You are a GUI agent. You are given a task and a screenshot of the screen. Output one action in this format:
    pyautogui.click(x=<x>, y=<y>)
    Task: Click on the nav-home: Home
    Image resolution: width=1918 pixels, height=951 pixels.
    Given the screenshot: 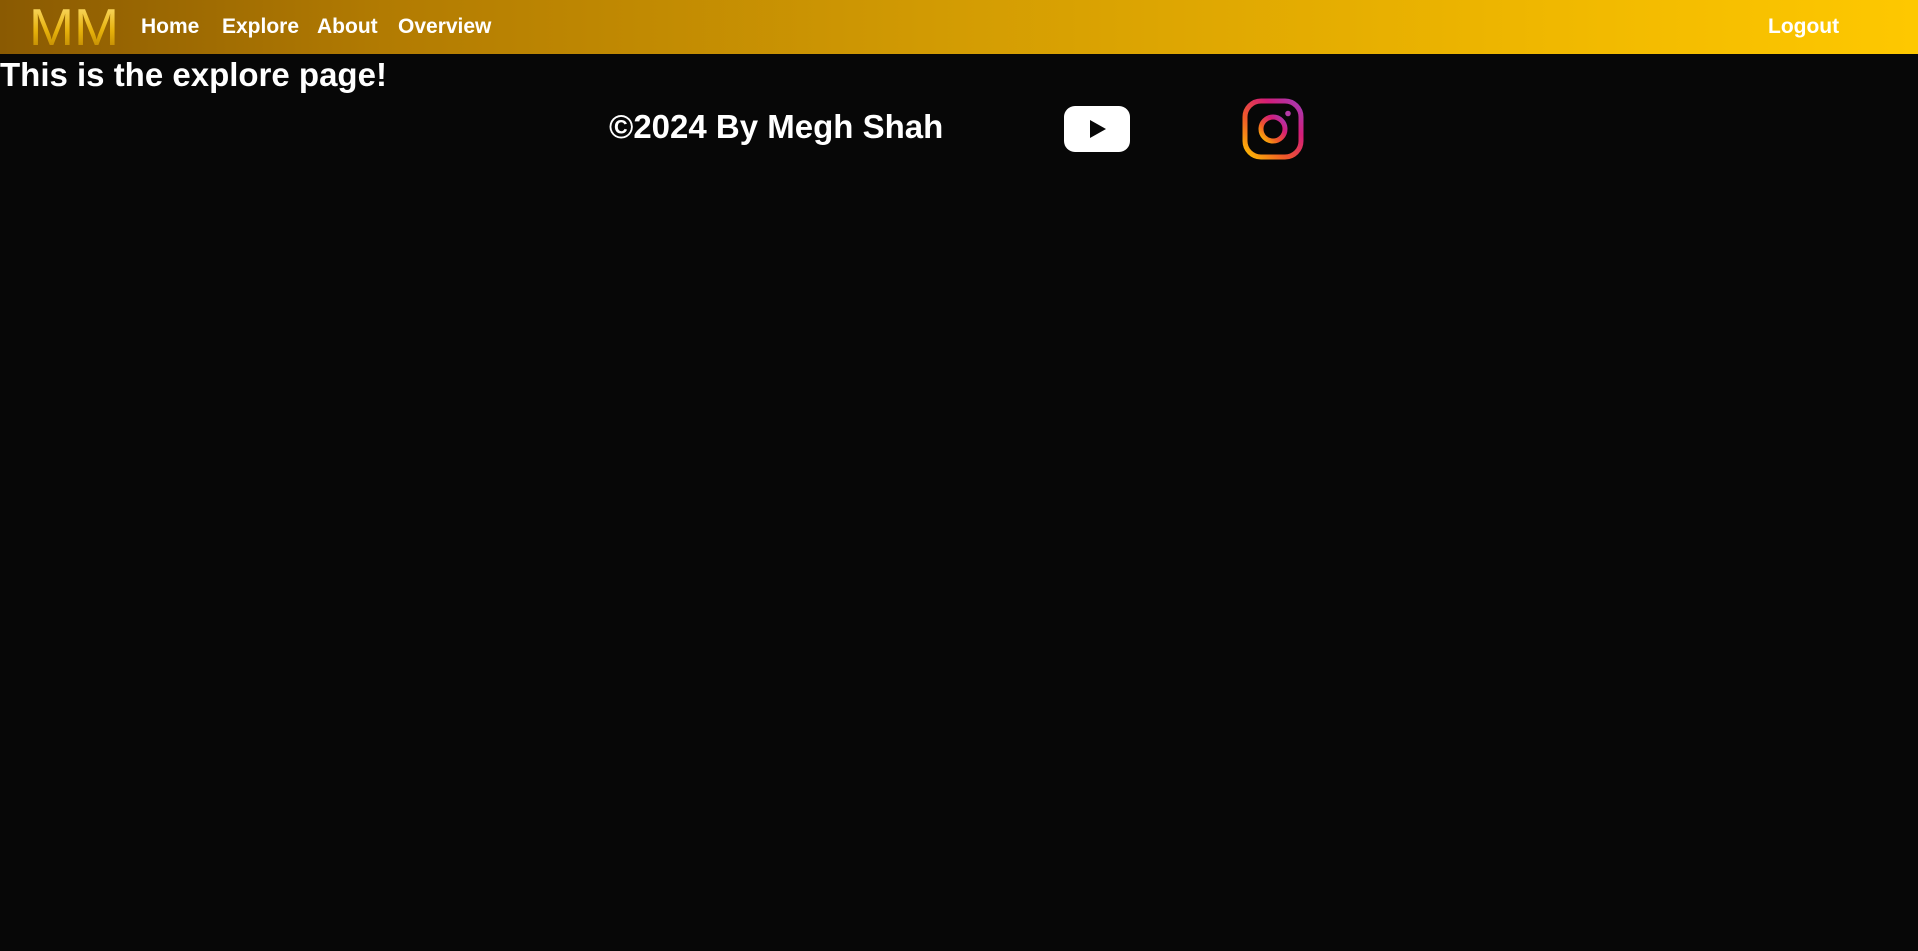 What is the action you would take?
    pyautogui.click(x=170, y=27)
    